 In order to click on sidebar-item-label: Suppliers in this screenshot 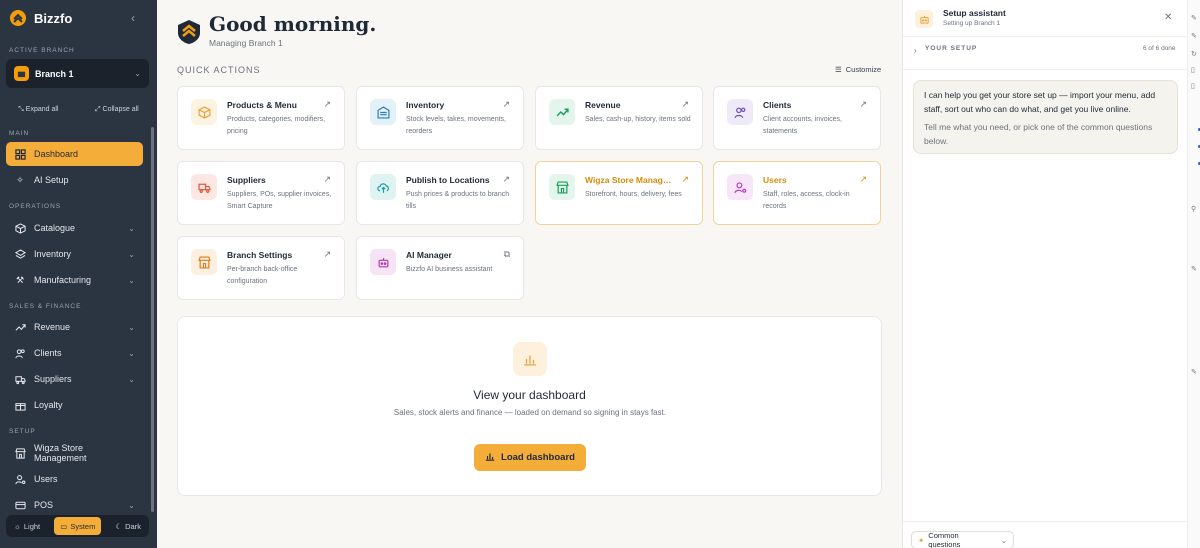, I will do `click(53, 379)`.